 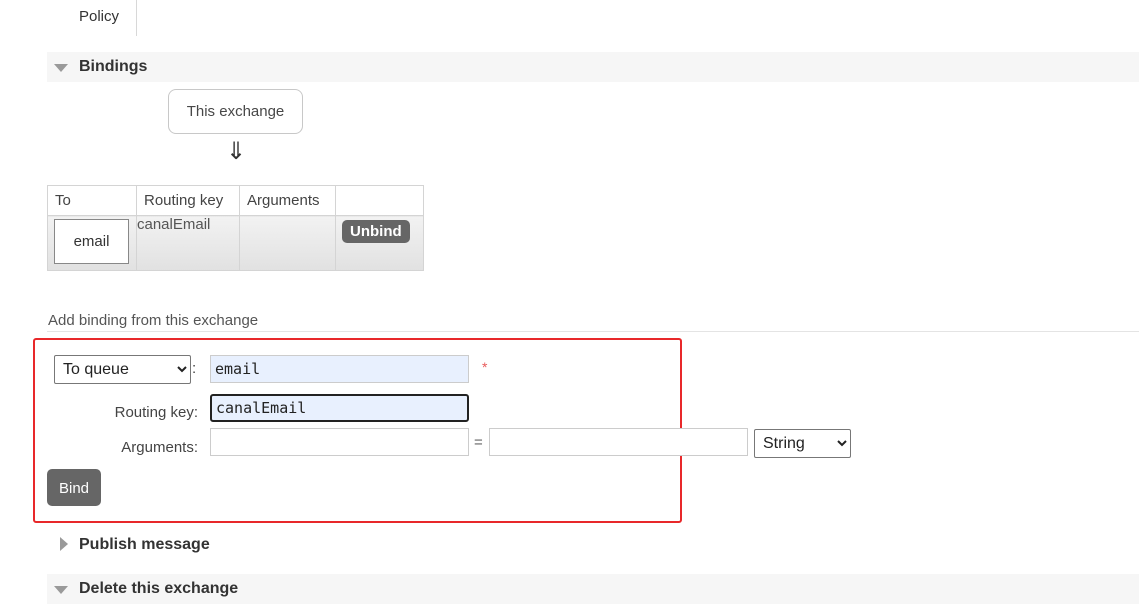 What do you see at coordinates (339, 408) in the screenshot?
I see `routing-key-input` at bounding box center [339, 408].